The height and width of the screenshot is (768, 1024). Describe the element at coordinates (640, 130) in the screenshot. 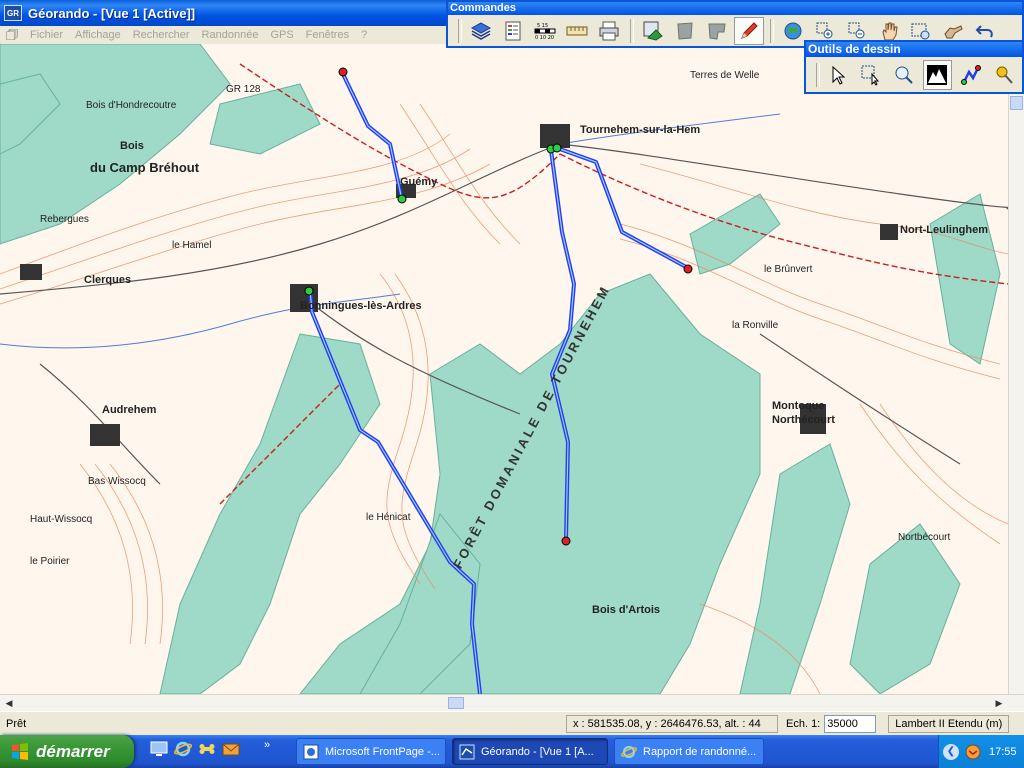

I see `label-tournehem: Tournehem-sur-la-Hem` at that location.